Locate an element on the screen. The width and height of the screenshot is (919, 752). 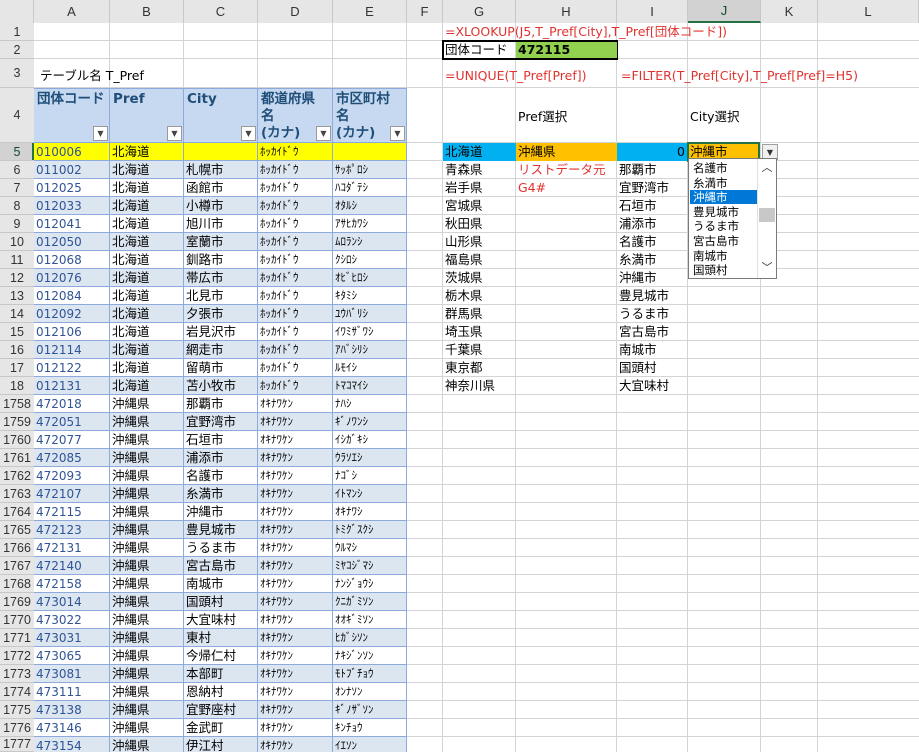
row-header: 1773 is located at coordinates (17, 674).